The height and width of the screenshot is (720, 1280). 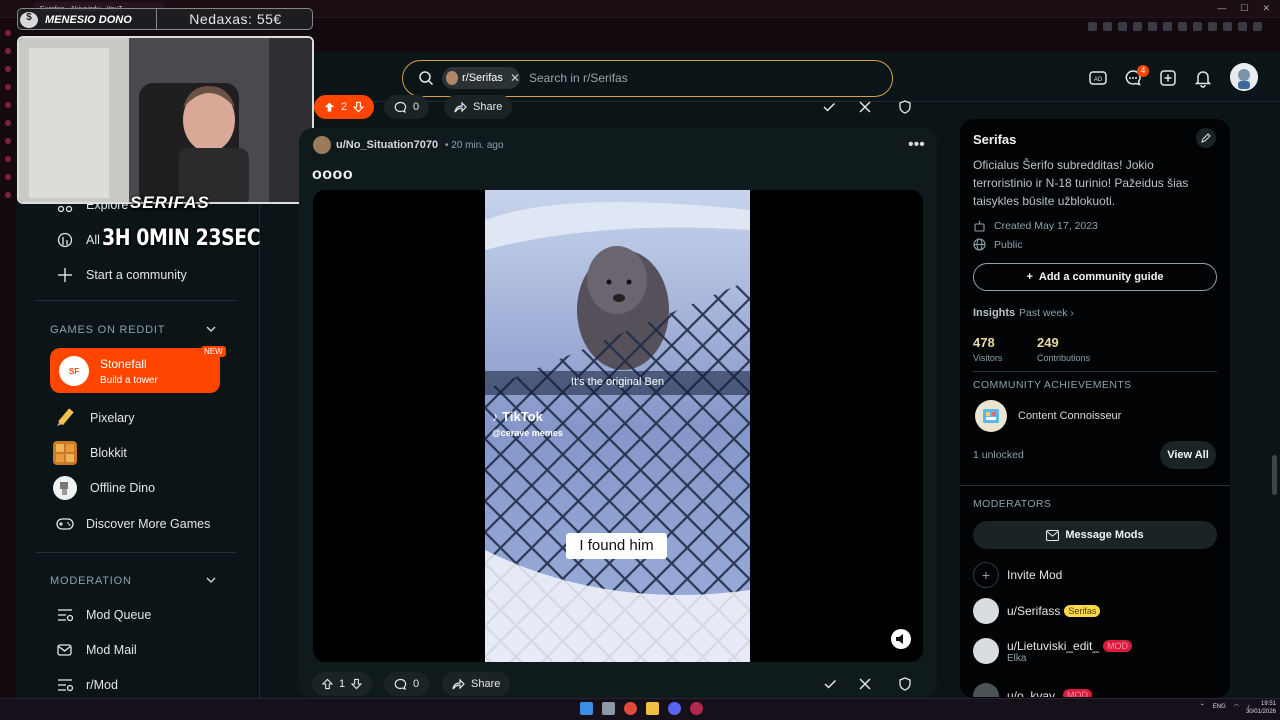 I want to click on page-scrollbar, so click(x=1274, y=475).